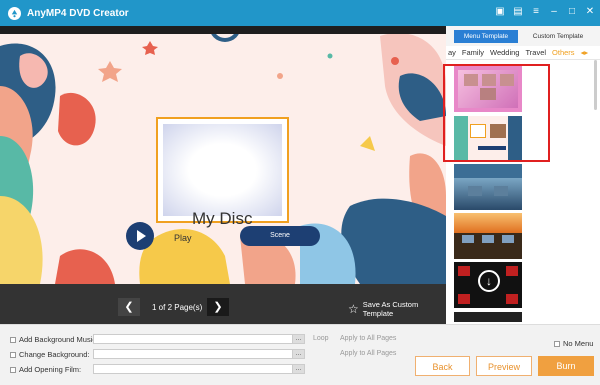 The image size is (600, 385). I want to click on opening-film-label: Add Opening Film:, so click(50, 369).